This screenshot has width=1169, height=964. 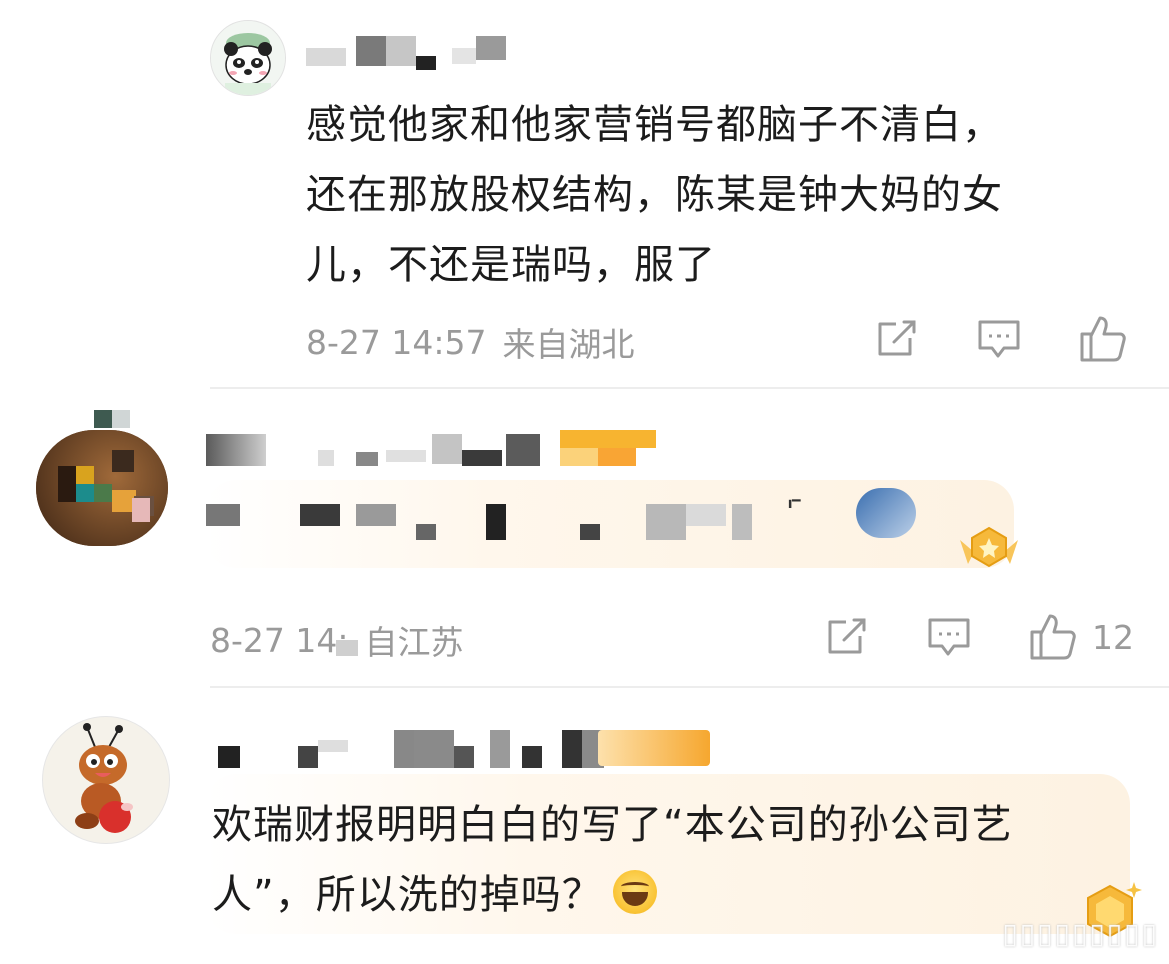 I want to click on comment-text-line: 人”，所以洗的掉吗？, so click(x=672, y=895).